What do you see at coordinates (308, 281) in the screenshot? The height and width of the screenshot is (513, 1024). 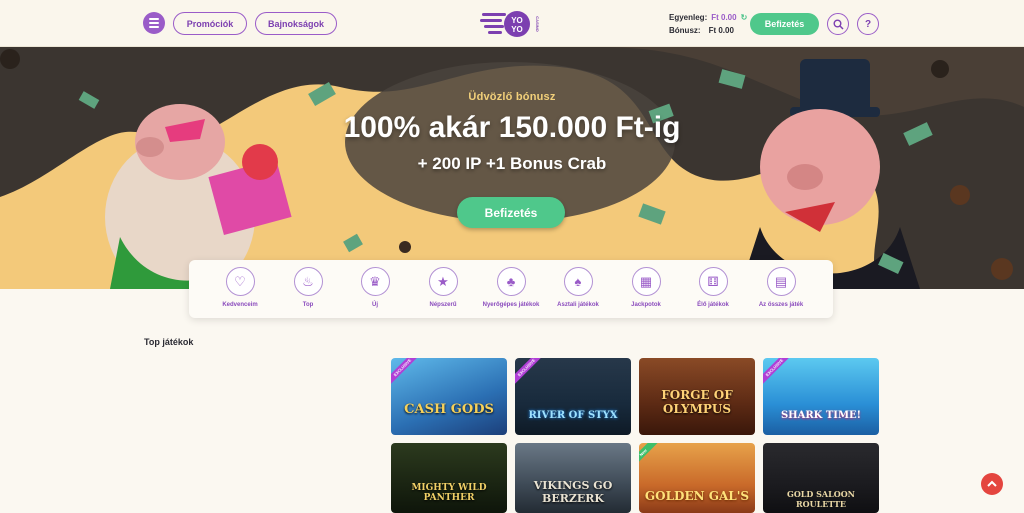 I see `flame-icon: ♨` at bounding box center [308, 281].